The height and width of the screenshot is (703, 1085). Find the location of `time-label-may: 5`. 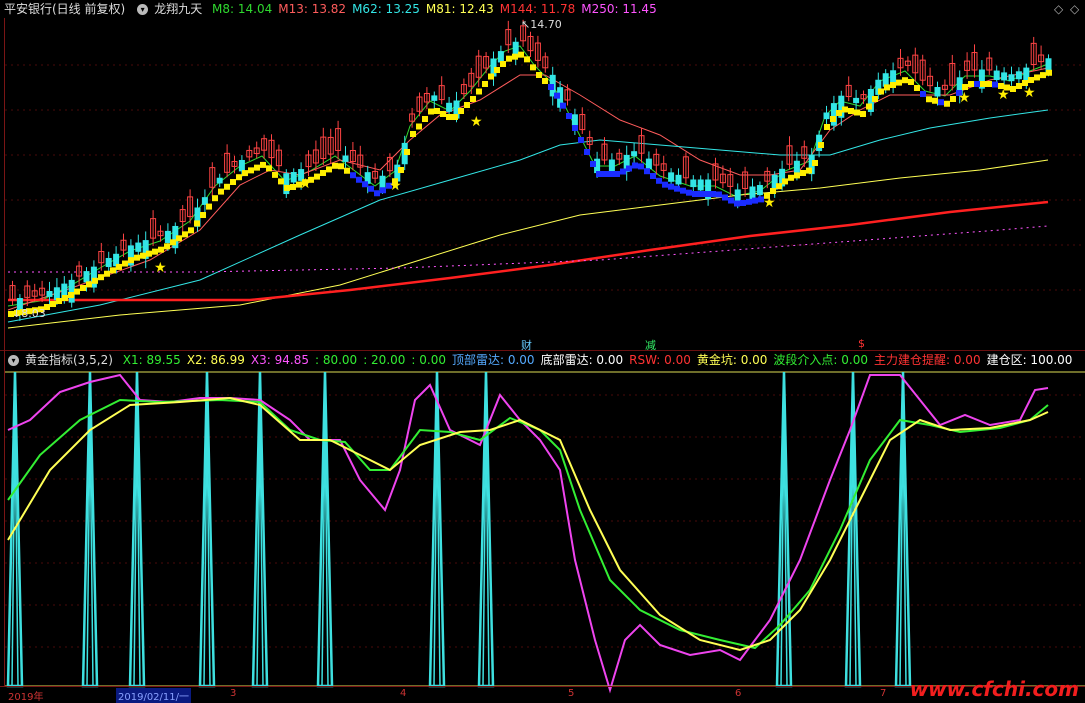

time-label-may: 5 is located at coordinates (571, 693).